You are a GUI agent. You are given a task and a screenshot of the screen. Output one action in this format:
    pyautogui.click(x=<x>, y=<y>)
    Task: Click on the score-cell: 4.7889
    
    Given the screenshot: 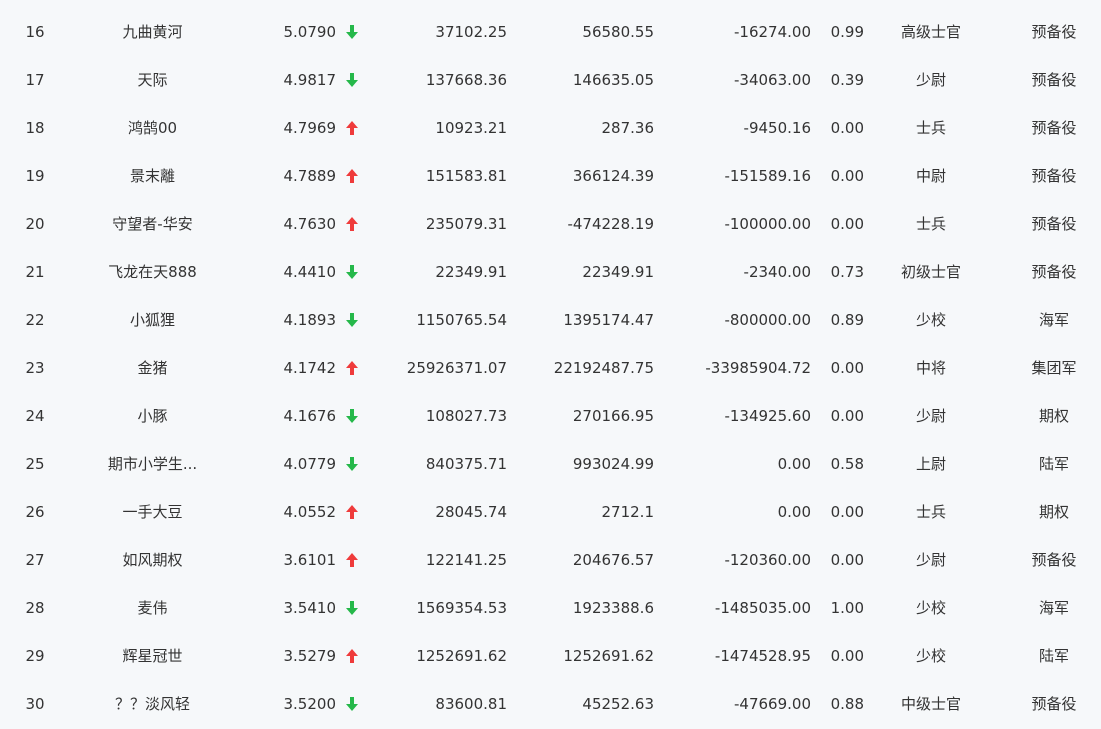 What is the action you would take?
    pyautogui.click(x=310, y=176)
    